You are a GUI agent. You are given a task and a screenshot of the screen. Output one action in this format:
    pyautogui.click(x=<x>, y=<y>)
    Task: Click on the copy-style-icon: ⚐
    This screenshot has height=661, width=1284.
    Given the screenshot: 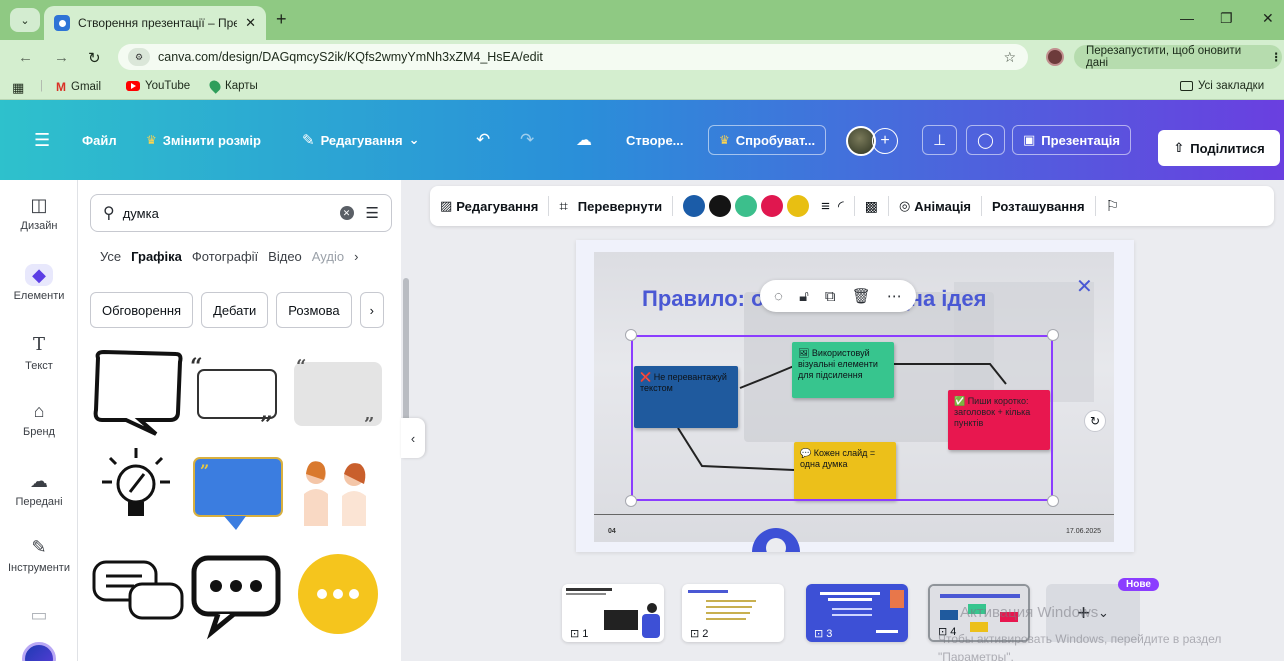 What is the action you would take?
    pyautogui.click(x=1112, y=206)
    